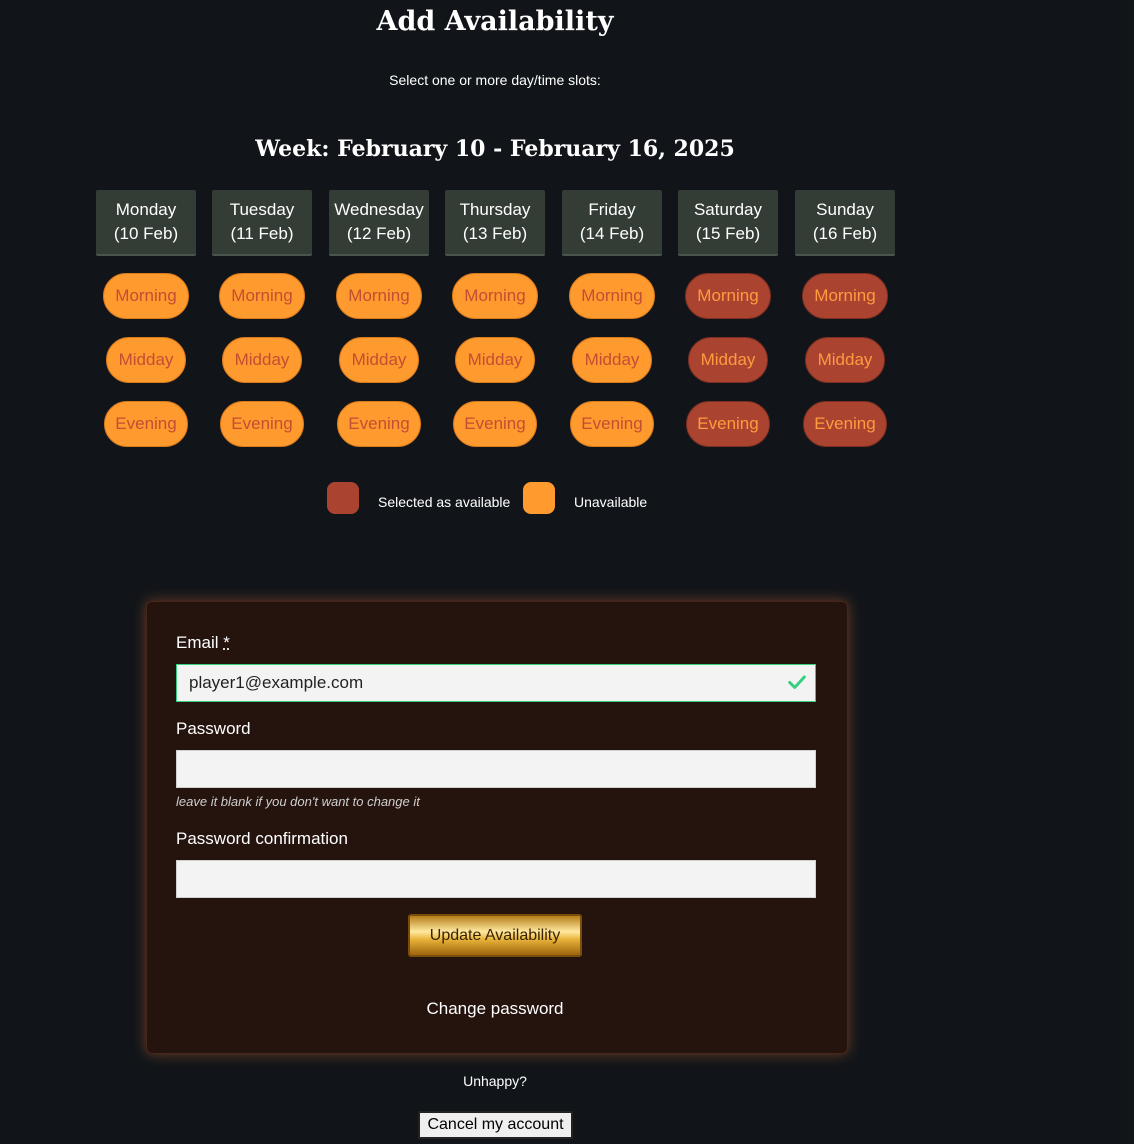 Image resolution: width=1134 pixels, height=1144 pixels. What do you see at coordinates (495, 233) in the screenshot?
I see `day-date: (13 Feb)` at bounding box center [495, 233].